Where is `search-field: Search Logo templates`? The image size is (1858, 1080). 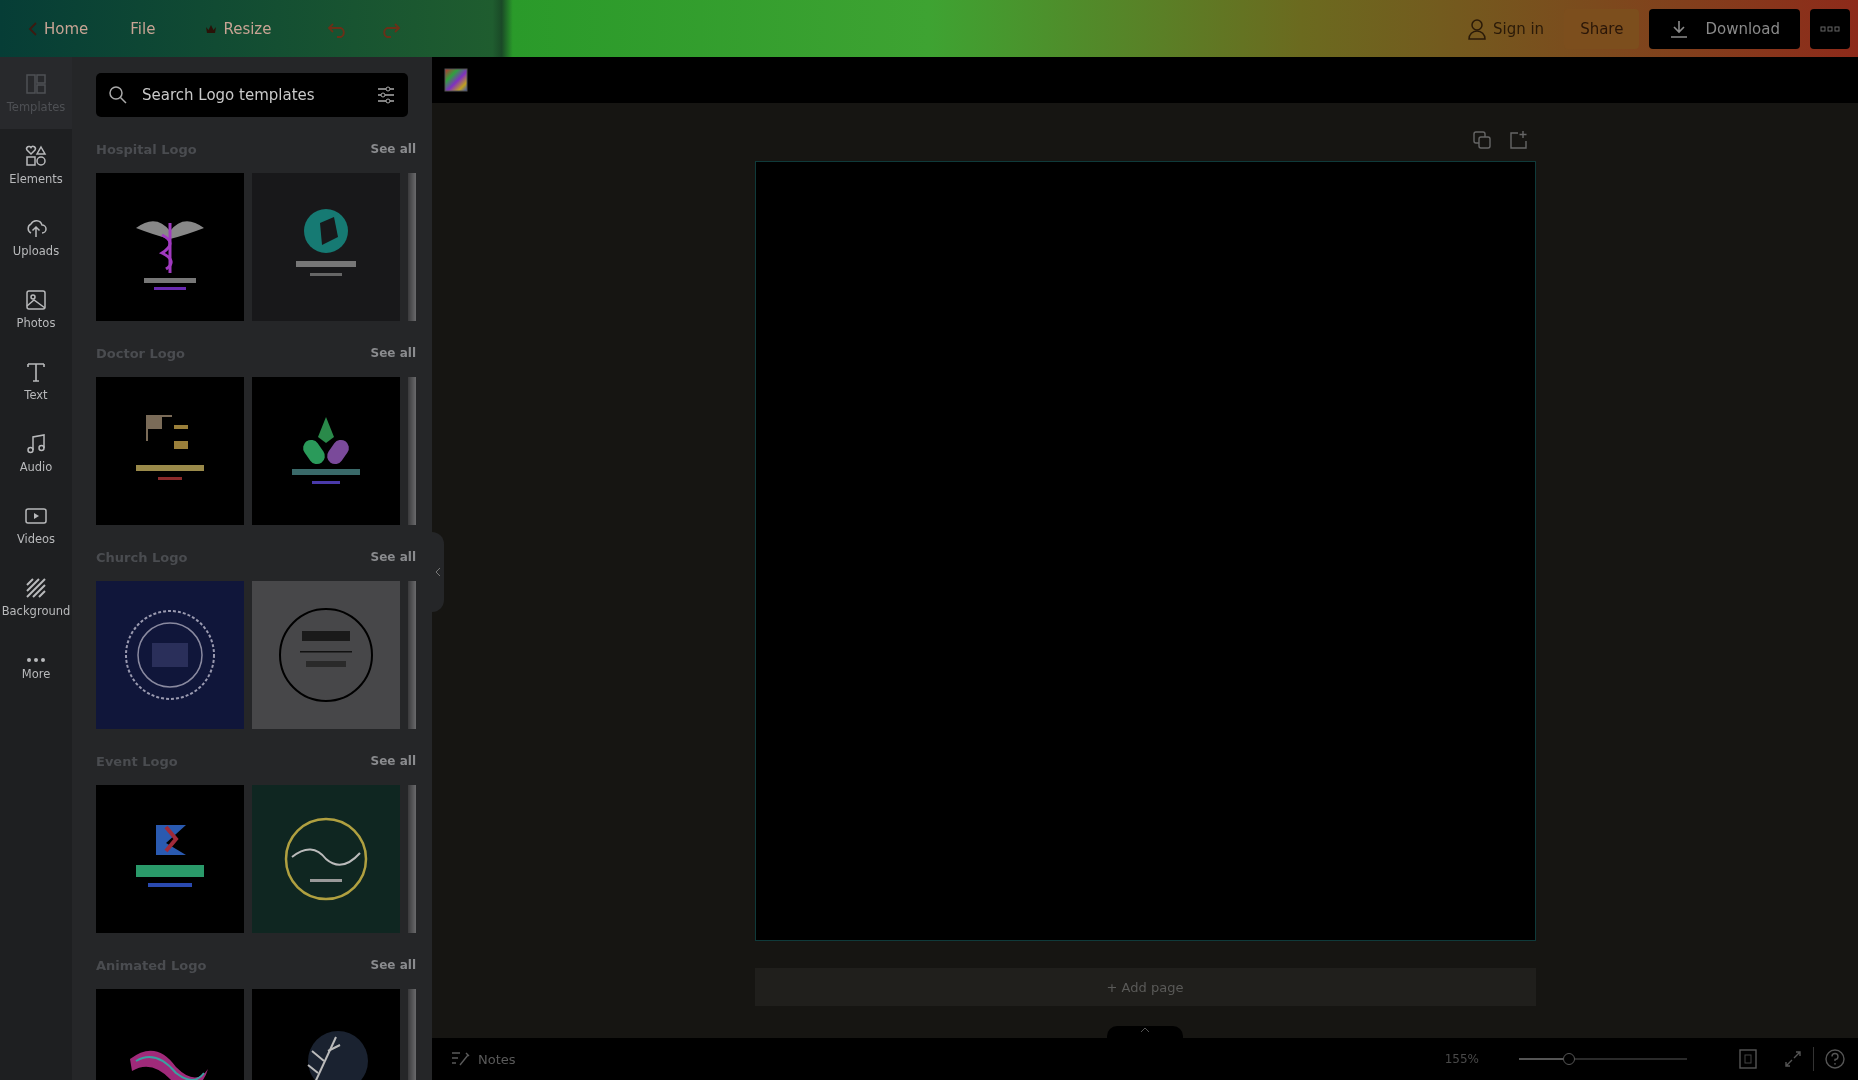 search-field: Search Logo templates is located at coordinates (252, 95).